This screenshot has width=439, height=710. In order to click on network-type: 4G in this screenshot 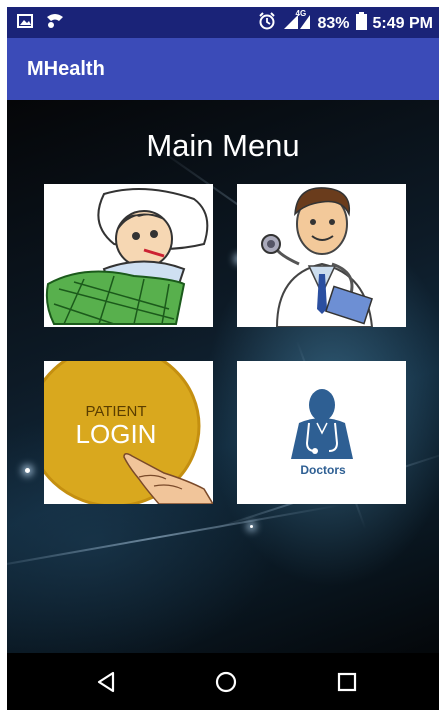, I will do `click(301, 13)`.